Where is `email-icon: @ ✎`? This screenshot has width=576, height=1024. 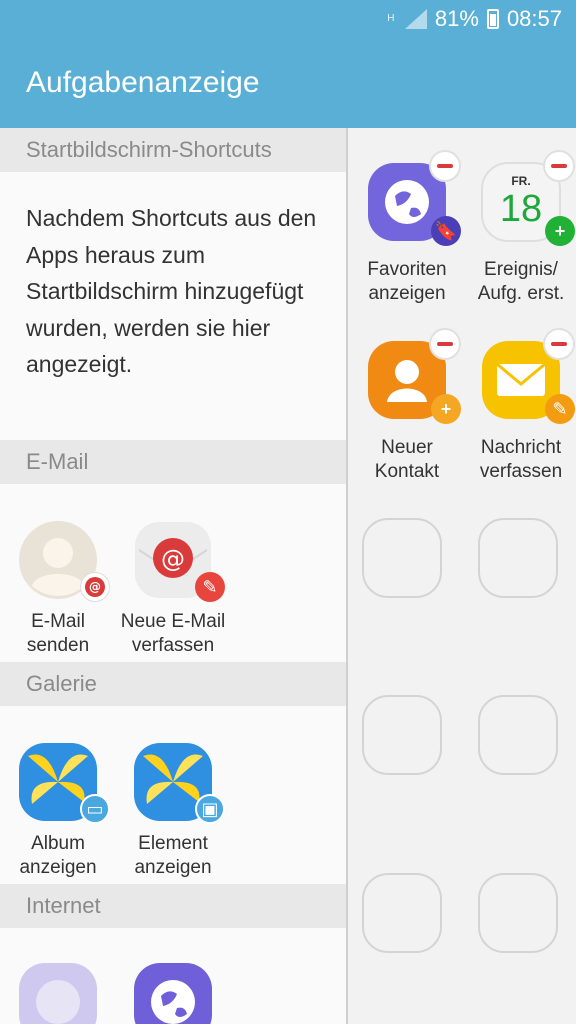 email-icon: @ ✎ is located at coordinates (179, 561).